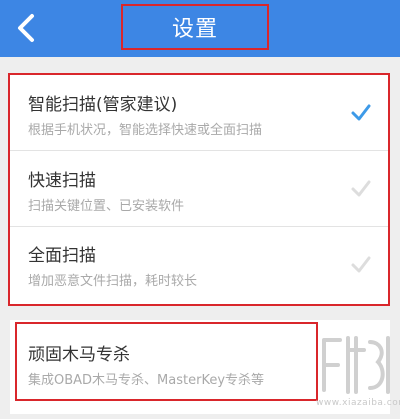 The width and height of the screenshot is (400, 419). Describe the element at coordinates (106, 206) in the screenshot. I see `scan-option-subtitle: 扫描关键位置、已安装软件` at that location.